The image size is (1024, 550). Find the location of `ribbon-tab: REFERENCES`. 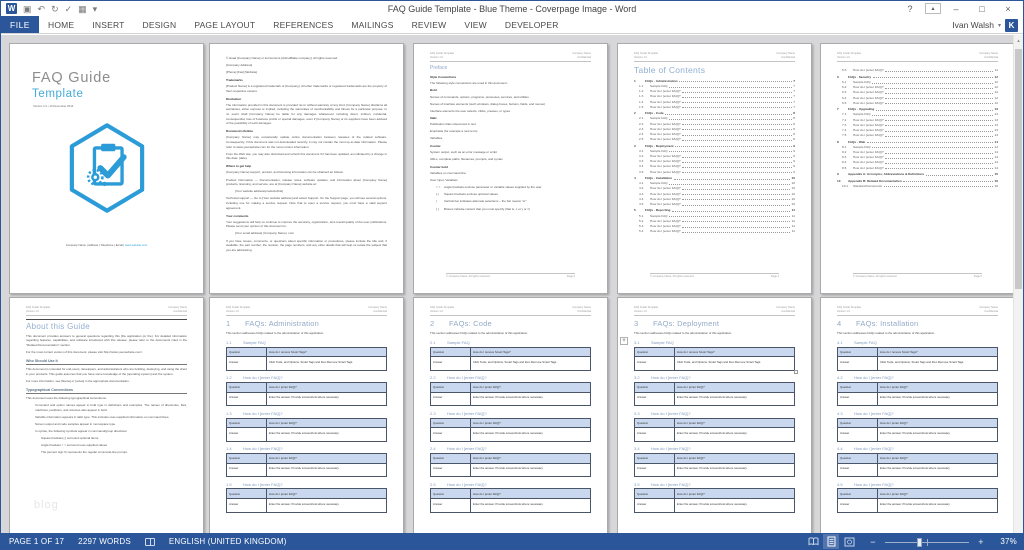

ribbon-tab: REFERENCES is located at coordinates (303, 24).